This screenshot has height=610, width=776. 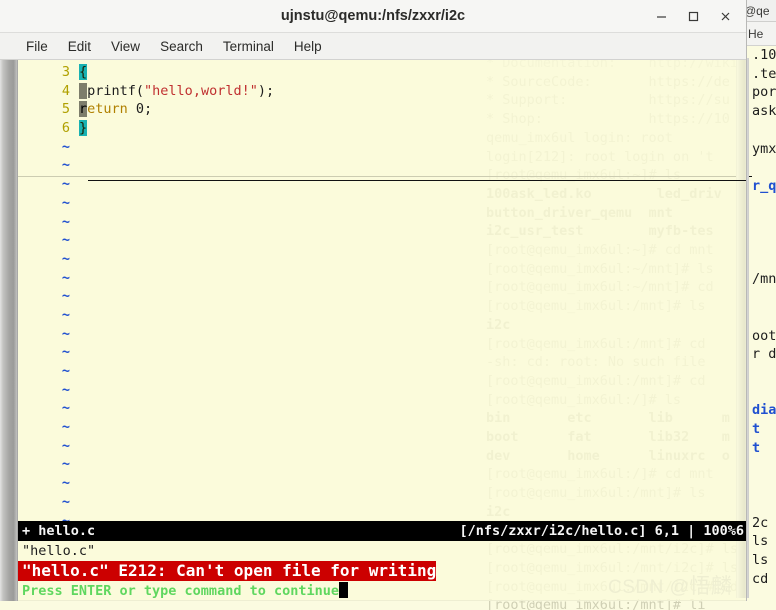 What do you see at coordinates (125, 46) in the screenshot?
I see `menu-item-view: View` at bounding box center [125, 46].